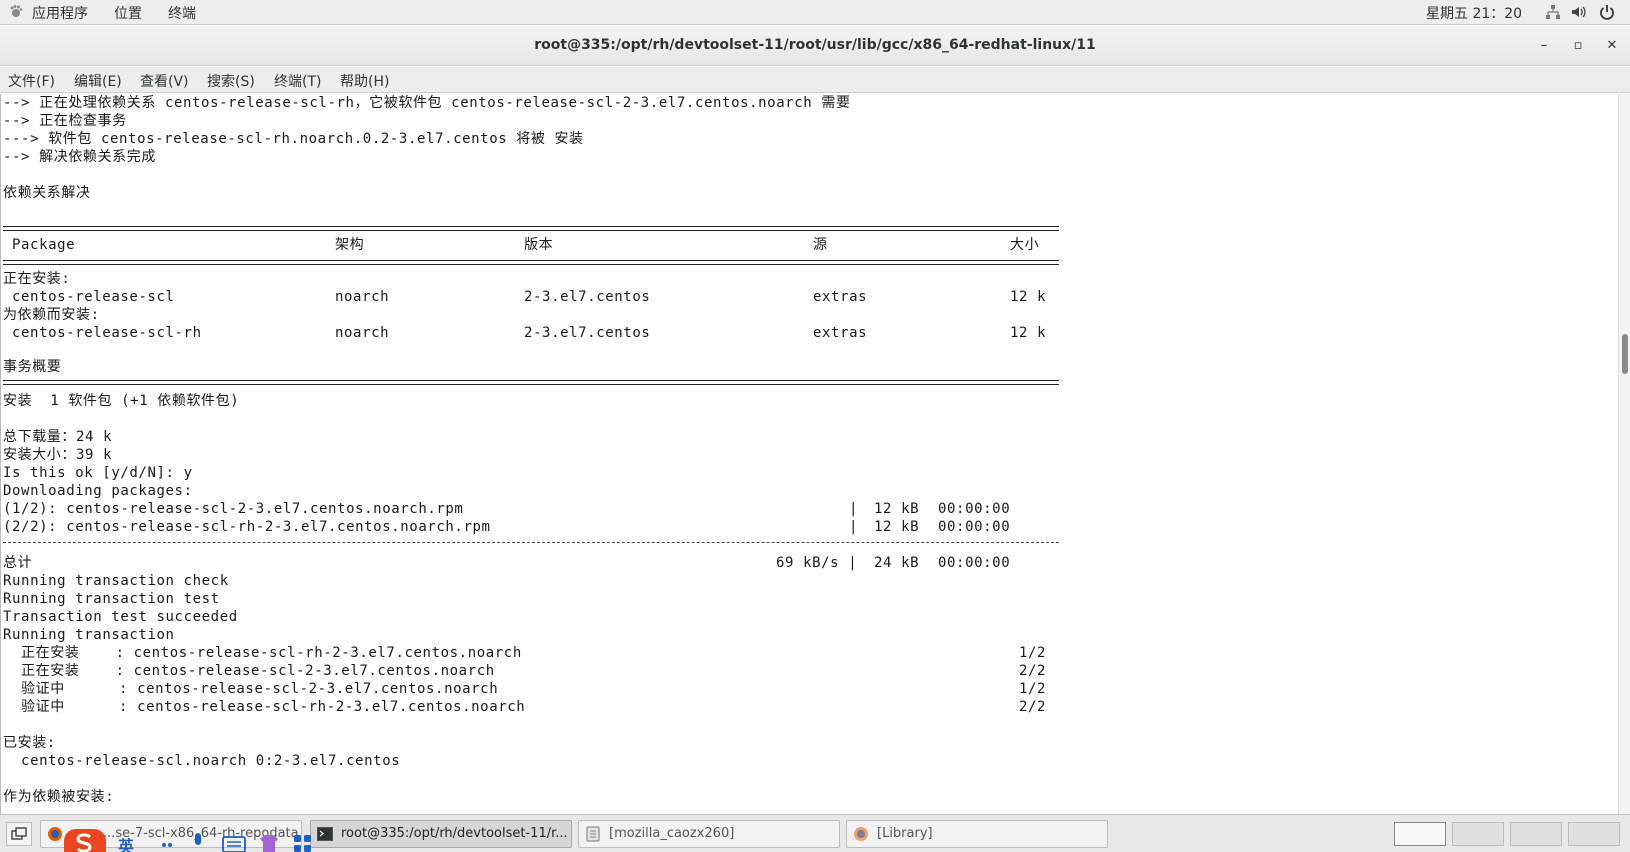 This screenshot has height=852, width=1630. I want to click on scrollbar-thumb, so click(1625, 354).